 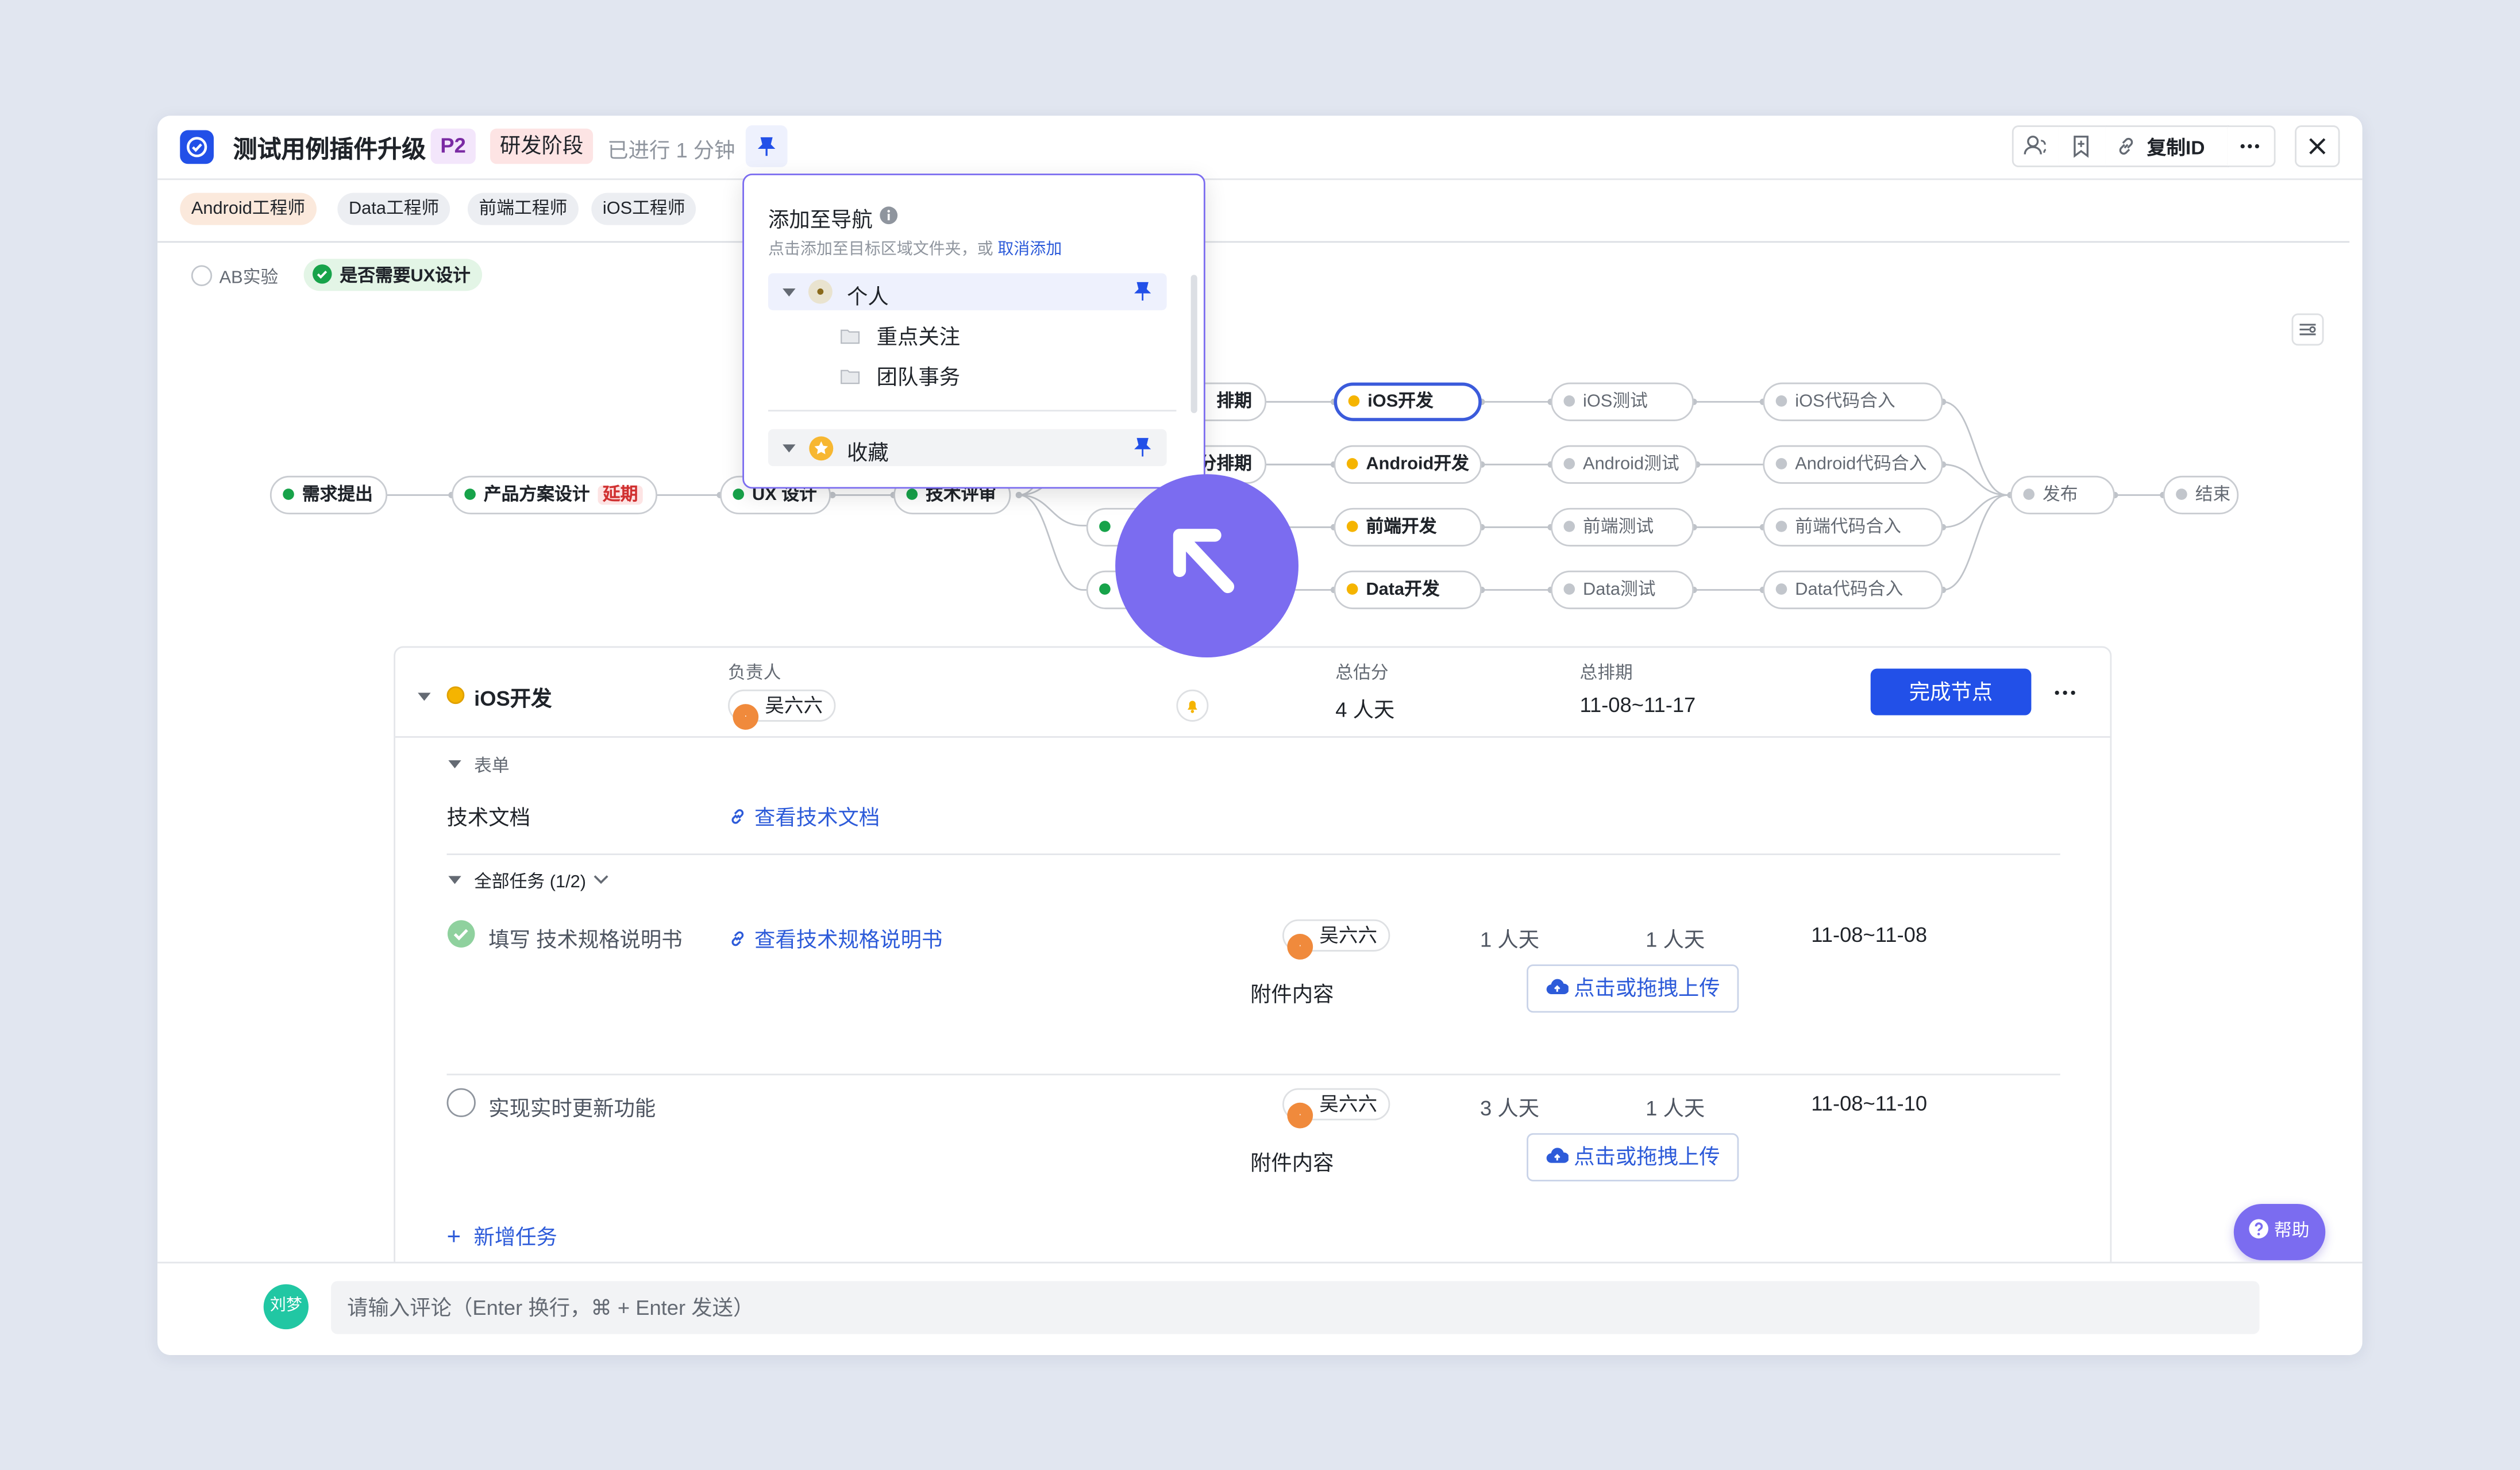 What do you see at coordinates (1623, 590) in the screenshot?
I see `node-data-test: Data测试` at bounding box center [1623, 590].